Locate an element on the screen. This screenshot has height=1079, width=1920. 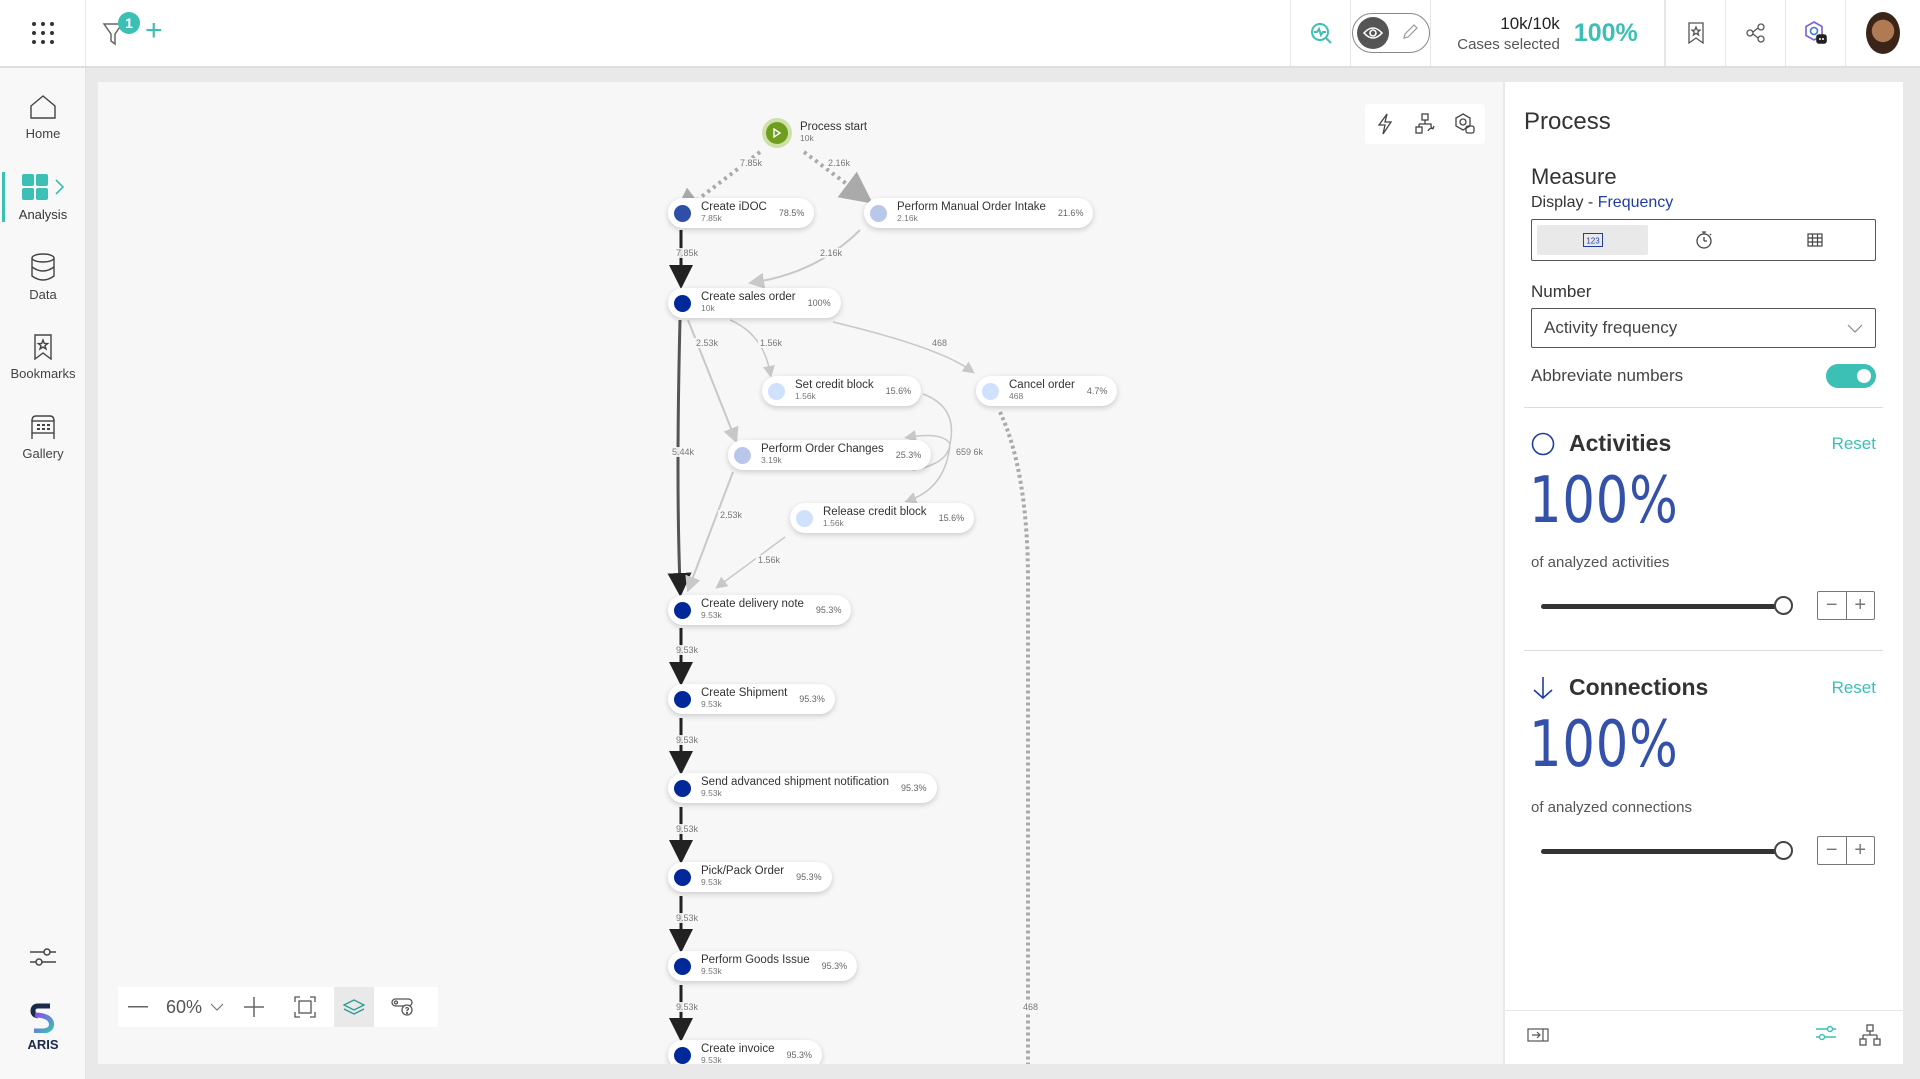
user-avatar-button is located at coordinates (1882, 33).